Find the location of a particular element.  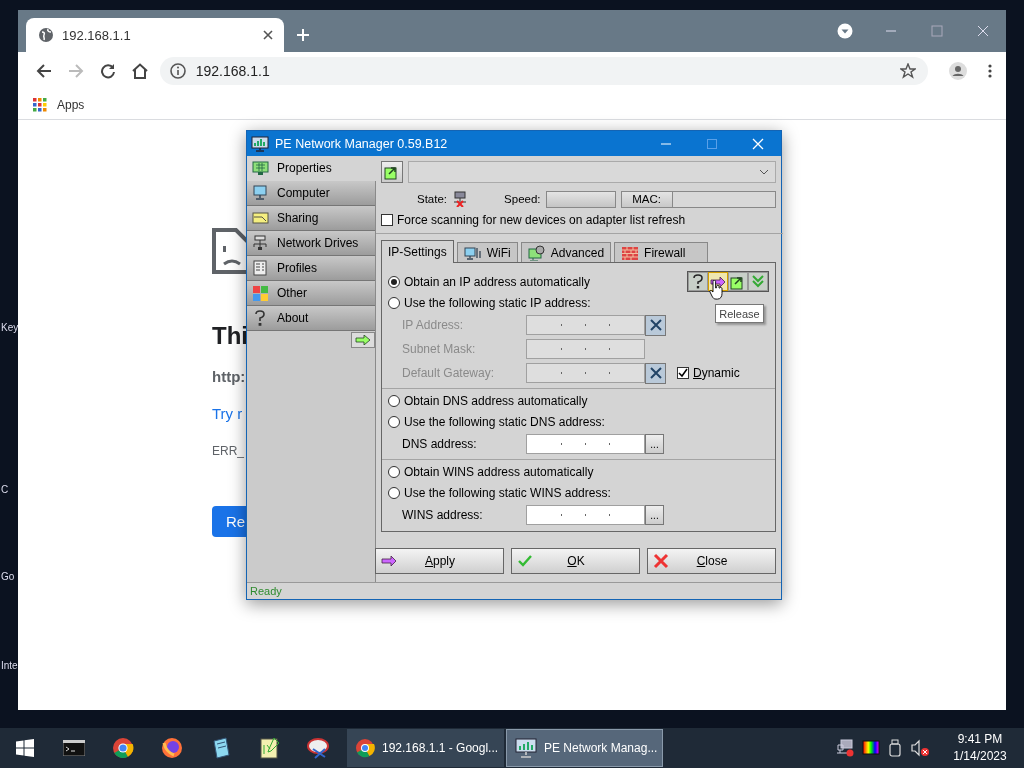

export-button is located at coordinates (392, 172).